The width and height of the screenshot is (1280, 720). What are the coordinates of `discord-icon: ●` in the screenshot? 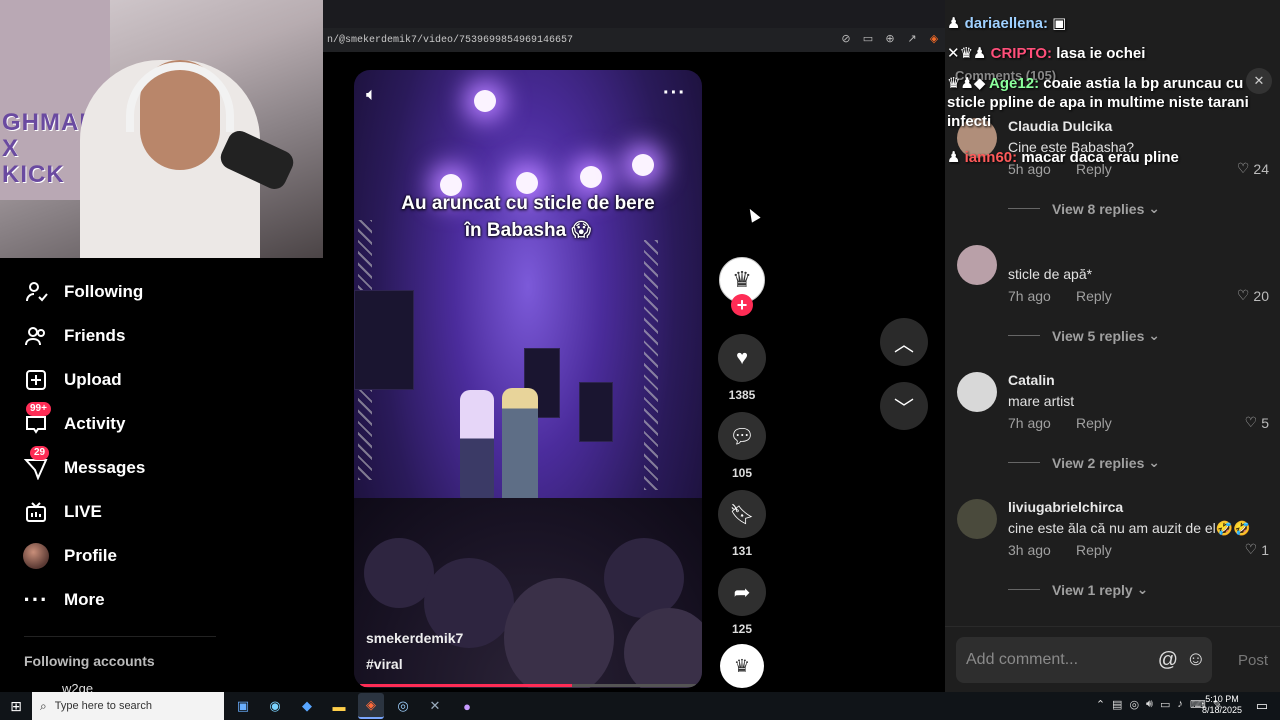 It's located at (467, 706).